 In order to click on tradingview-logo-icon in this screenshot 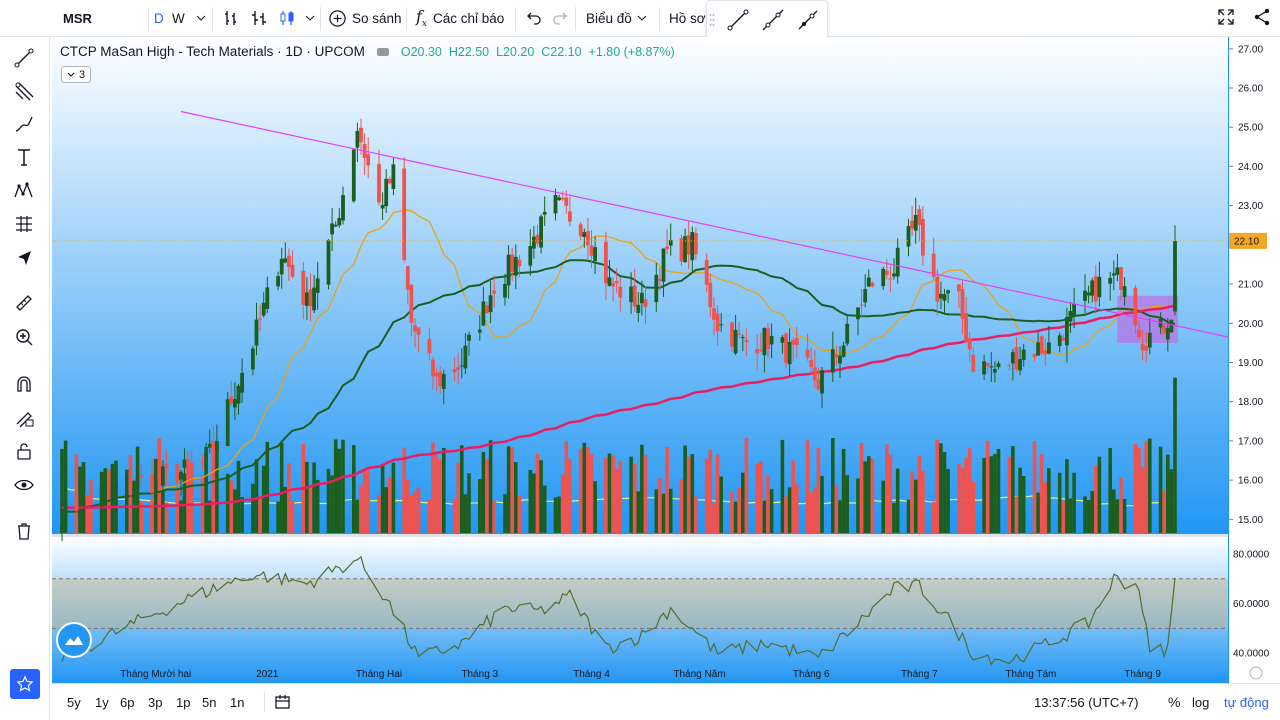, I will do `click(74, 640)`.